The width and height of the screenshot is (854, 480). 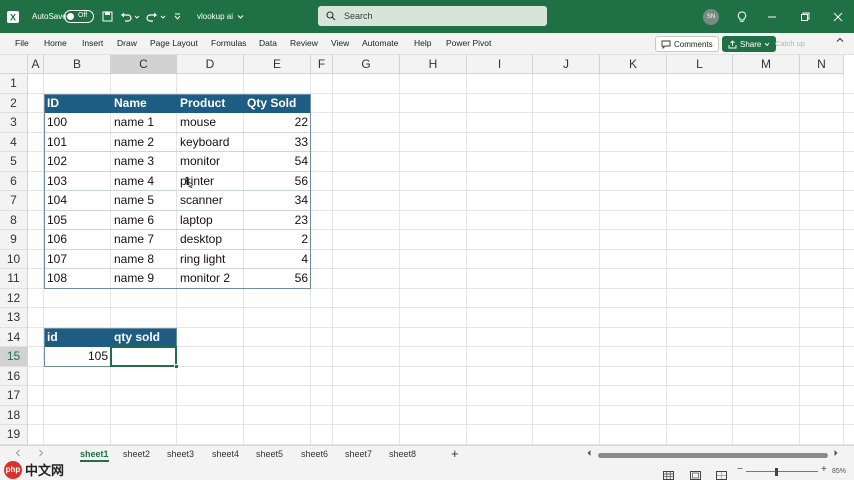 I want to click on tab-power-pivot: Power Pivot, so click(x=468, y=43).